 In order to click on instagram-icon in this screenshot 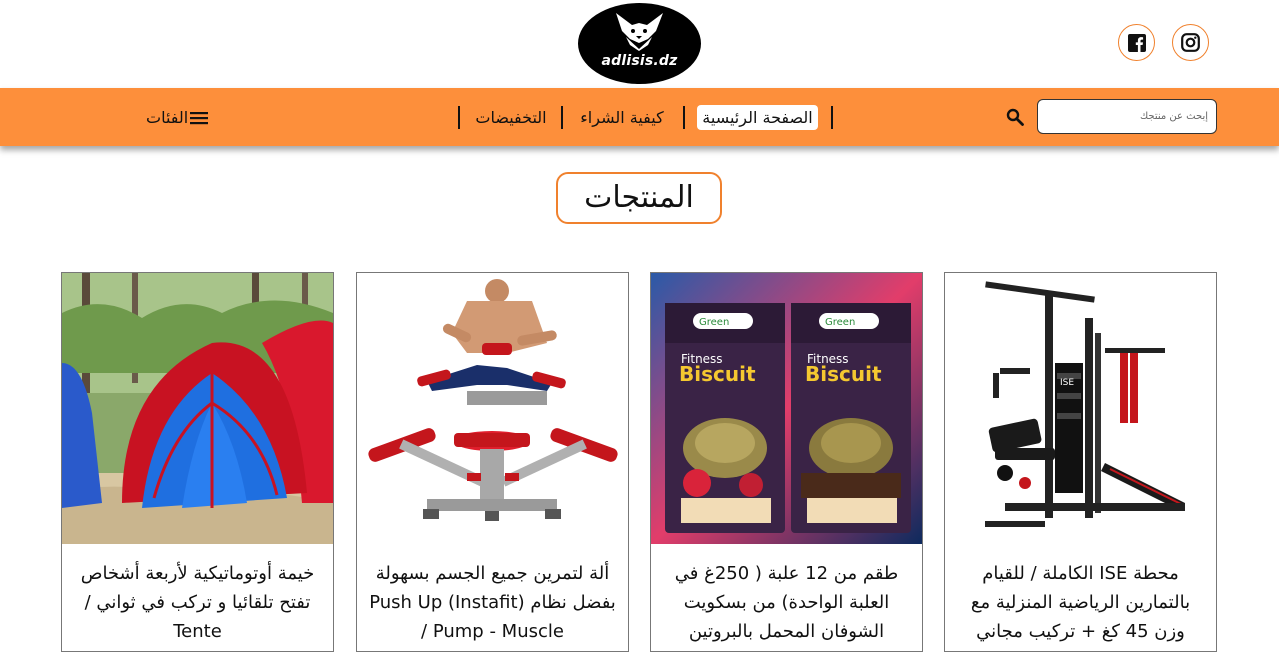, I will do `click(1190, 42)`.